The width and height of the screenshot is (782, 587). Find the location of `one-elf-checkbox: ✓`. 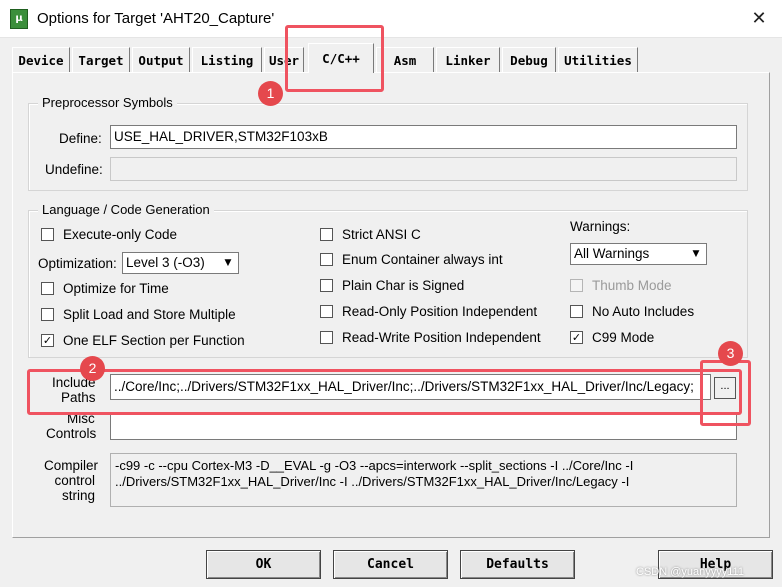

one-elf-checkbox: ✓ is located at coordinates (47, 340).